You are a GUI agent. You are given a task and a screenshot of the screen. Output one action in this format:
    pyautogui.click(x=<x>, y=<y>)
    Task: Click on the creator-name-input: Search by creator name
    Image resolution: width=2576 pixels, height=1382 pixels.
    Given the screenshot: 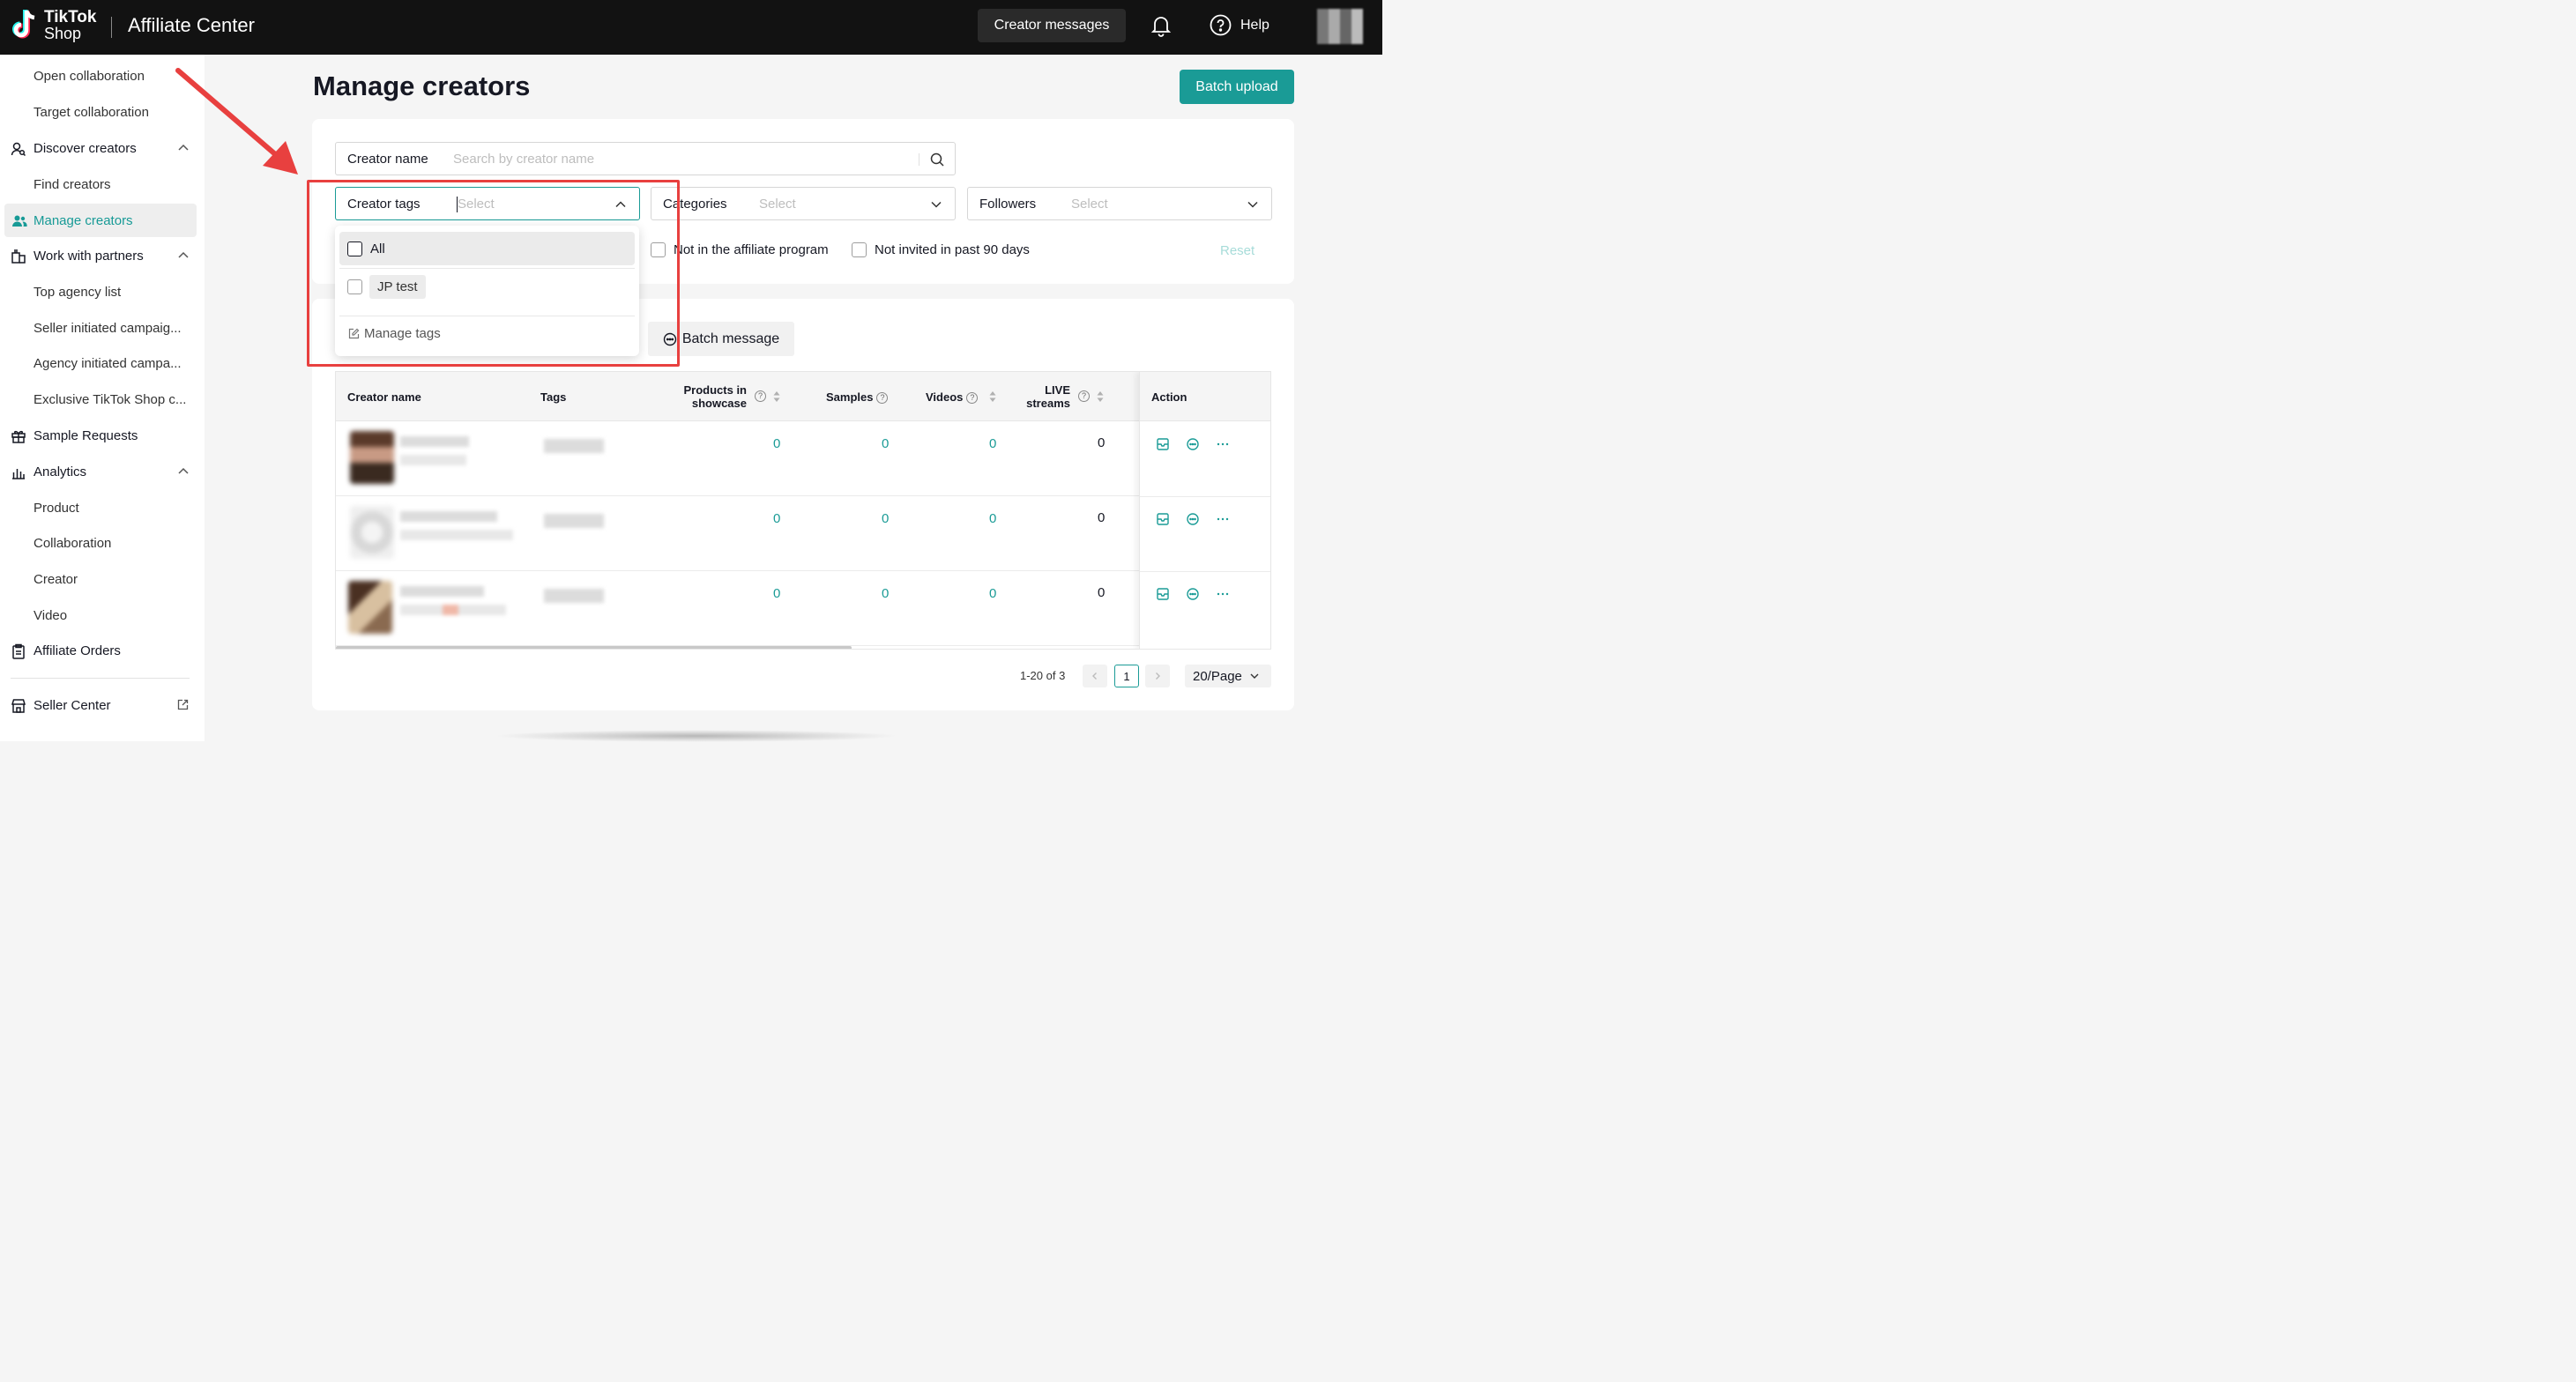 What is the action you would take?
    pyautogui.click(x=524, y=159)
    